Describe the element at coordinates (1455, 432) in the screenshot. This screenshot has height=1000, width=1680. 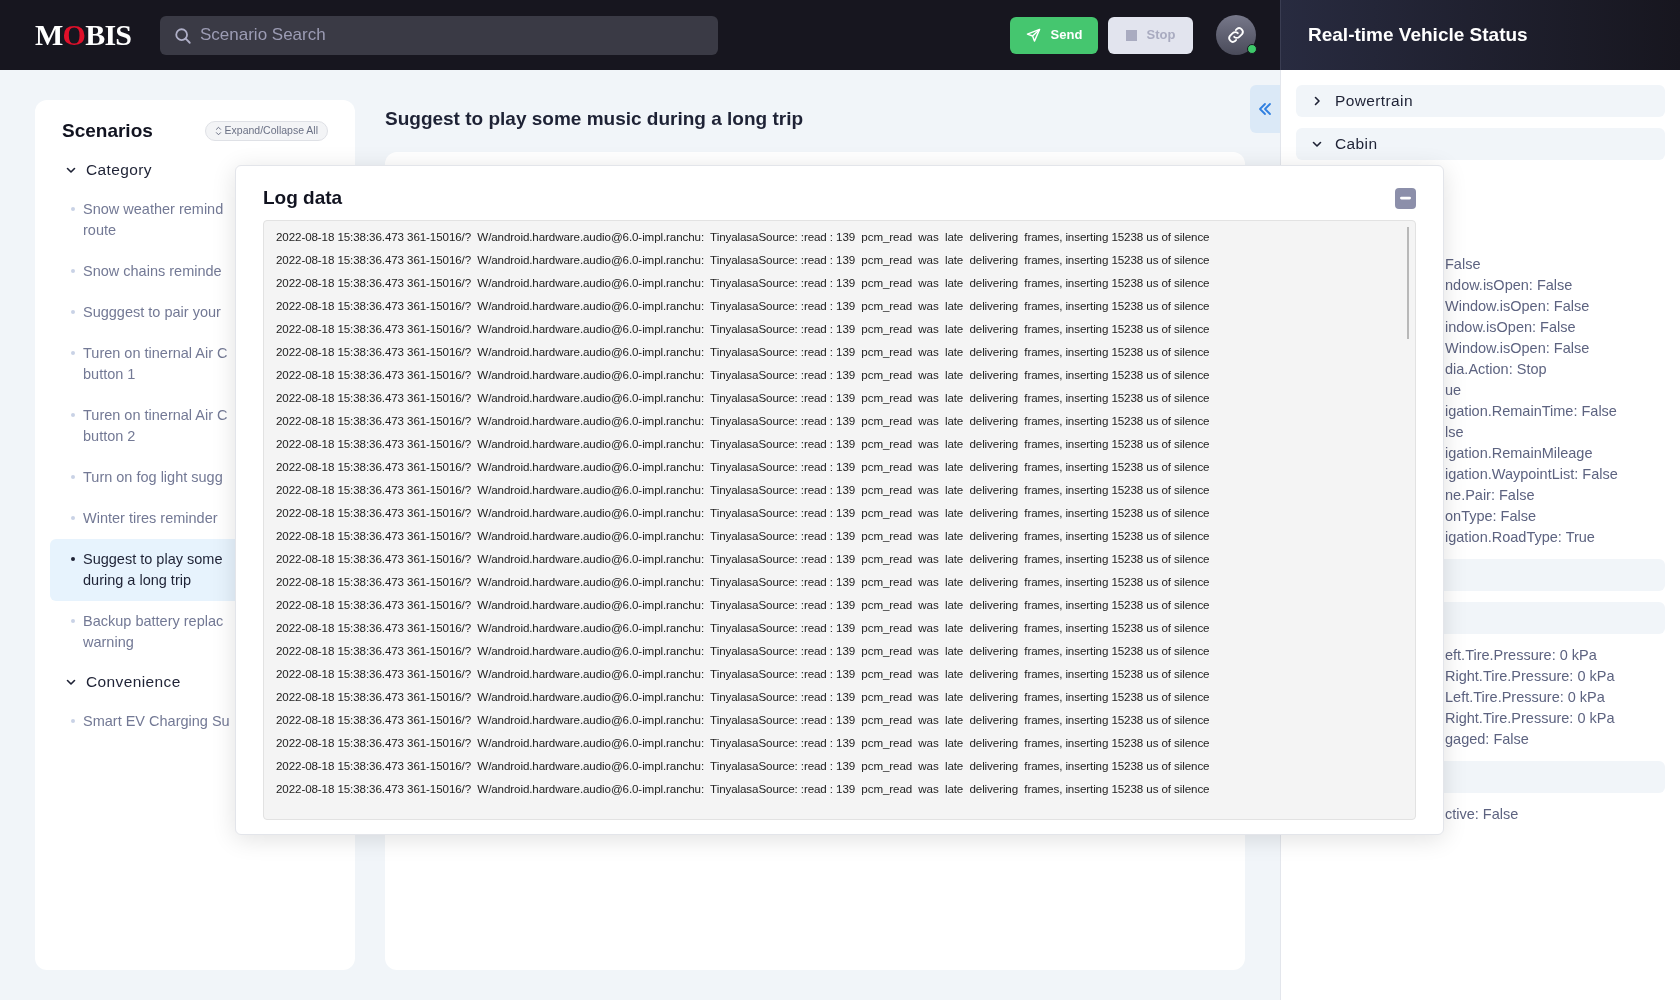
I see `status-value: lse` at that location.